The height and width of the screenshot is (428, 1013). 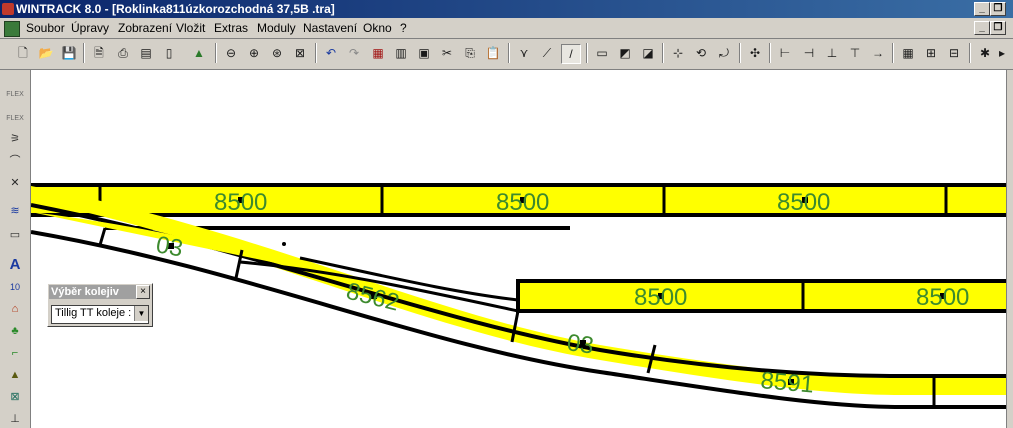 I want to click on doc-restore-button: ❐, so click(x=998, y=28).